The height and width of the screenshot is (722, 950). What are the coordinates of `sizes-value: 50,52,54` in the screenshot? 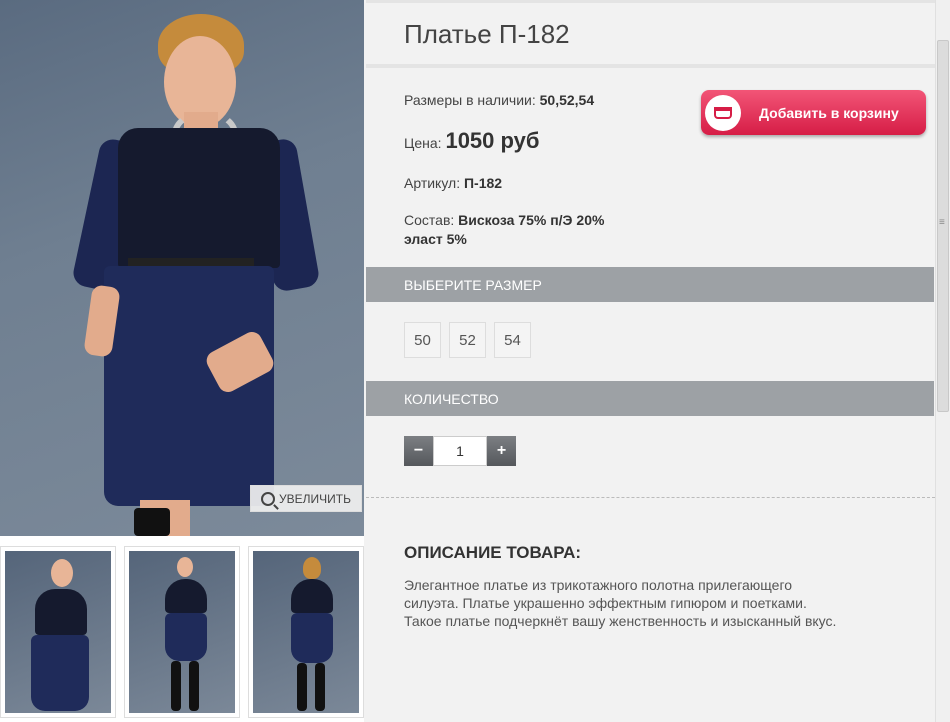 It's located at (567, 100).